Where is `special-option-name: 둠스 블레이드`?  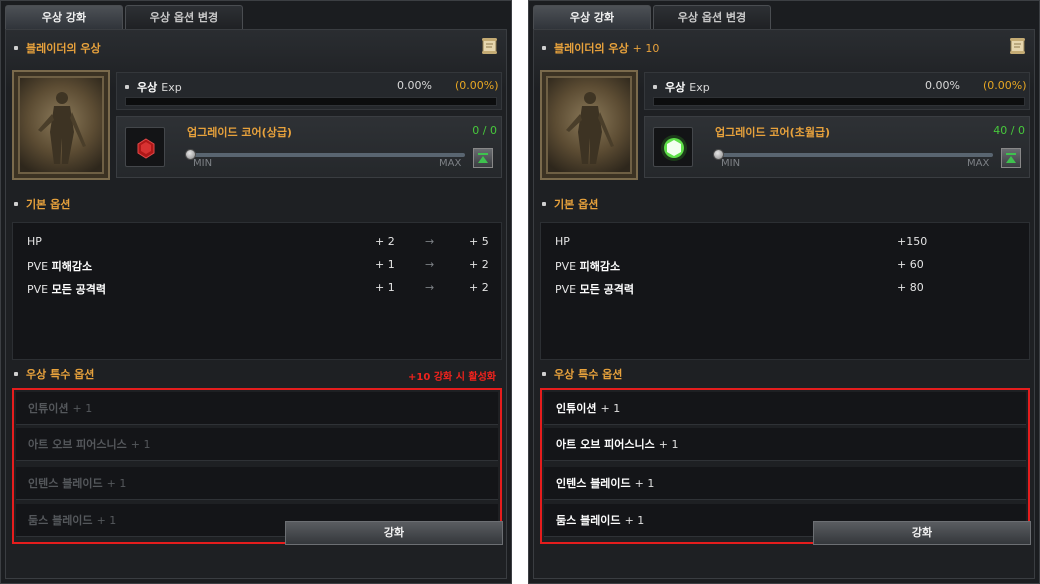
special-option-name: 둠스 블레이드 is located at coordinates (588, 520).